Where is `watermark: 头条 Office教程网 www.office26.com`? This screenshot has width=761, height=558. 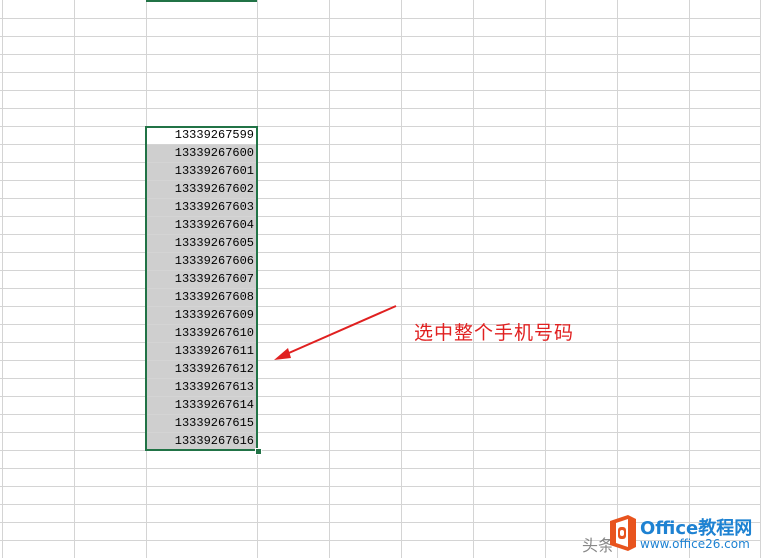 watermark: 头条 Office教程网 www.office26.com is located at coordinates (670, 534).